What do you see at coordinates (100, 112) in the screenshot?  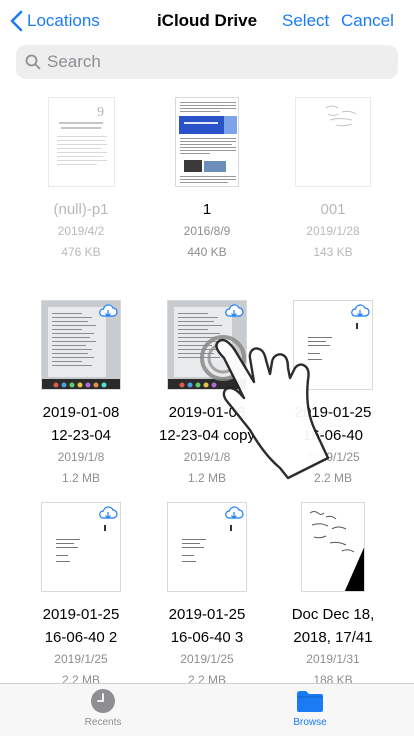 I see `svg-text: 9` at bounding box center [100, 112].